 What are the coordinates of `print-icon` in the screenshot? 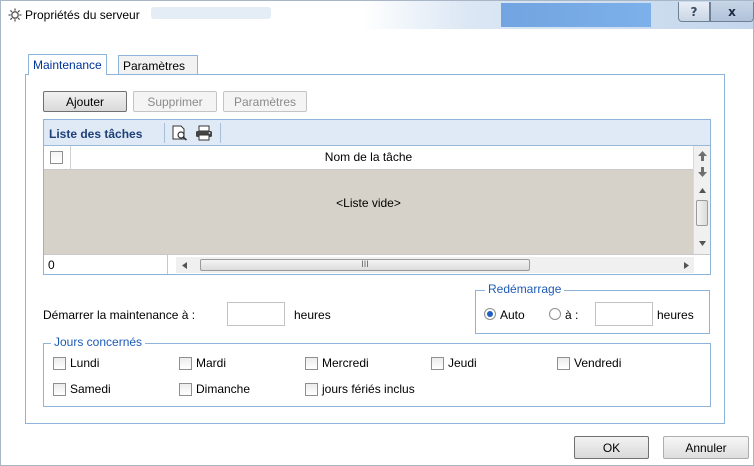 It's located at (204, 133).